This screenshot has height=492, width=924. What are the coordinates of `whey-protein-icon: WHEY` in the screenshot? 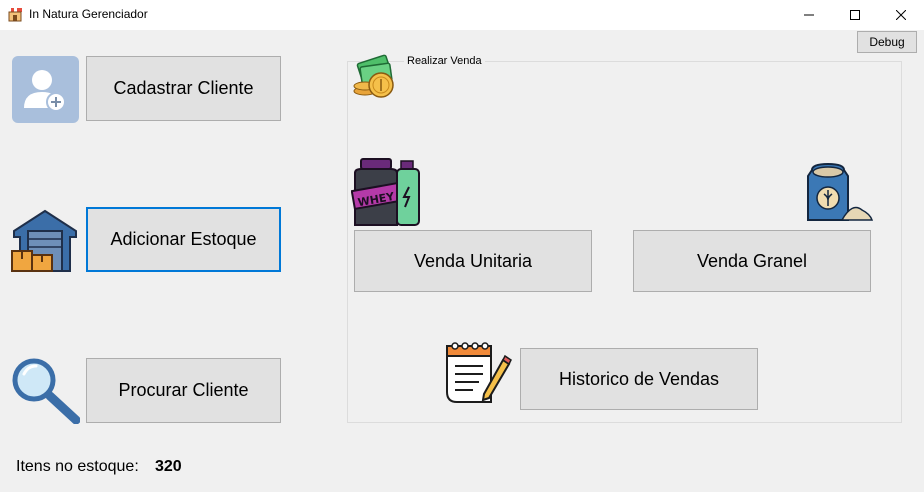 It's located at (386, 193).